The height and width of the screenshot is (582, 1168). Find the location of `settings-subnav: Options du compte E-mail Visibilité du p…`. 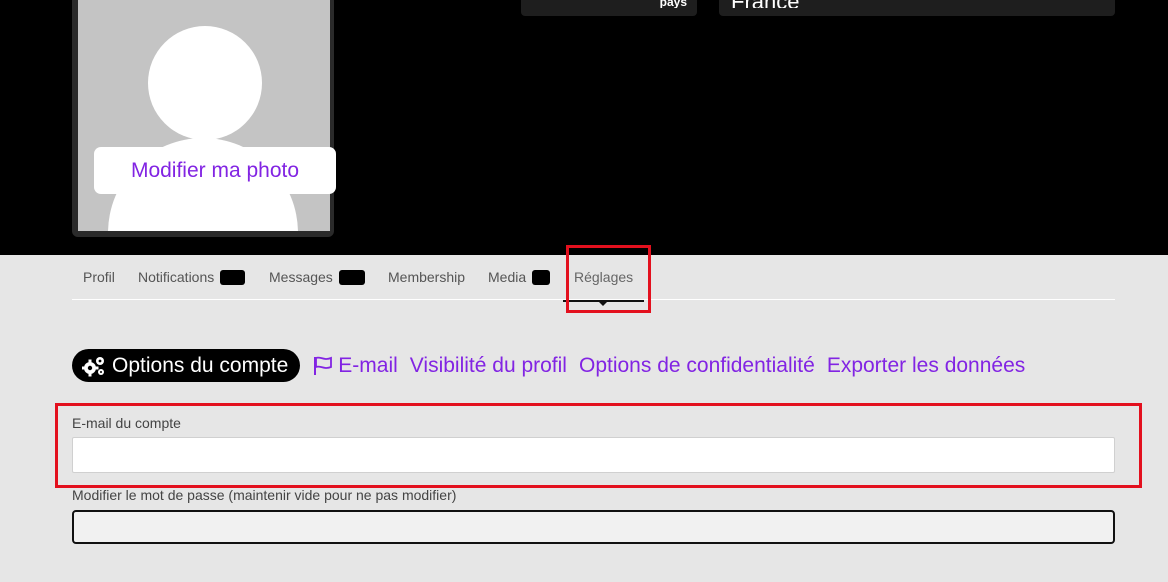

settings-subnav: Options du compte E-mail Visibilité du p… is located at coordinates (548, 365).